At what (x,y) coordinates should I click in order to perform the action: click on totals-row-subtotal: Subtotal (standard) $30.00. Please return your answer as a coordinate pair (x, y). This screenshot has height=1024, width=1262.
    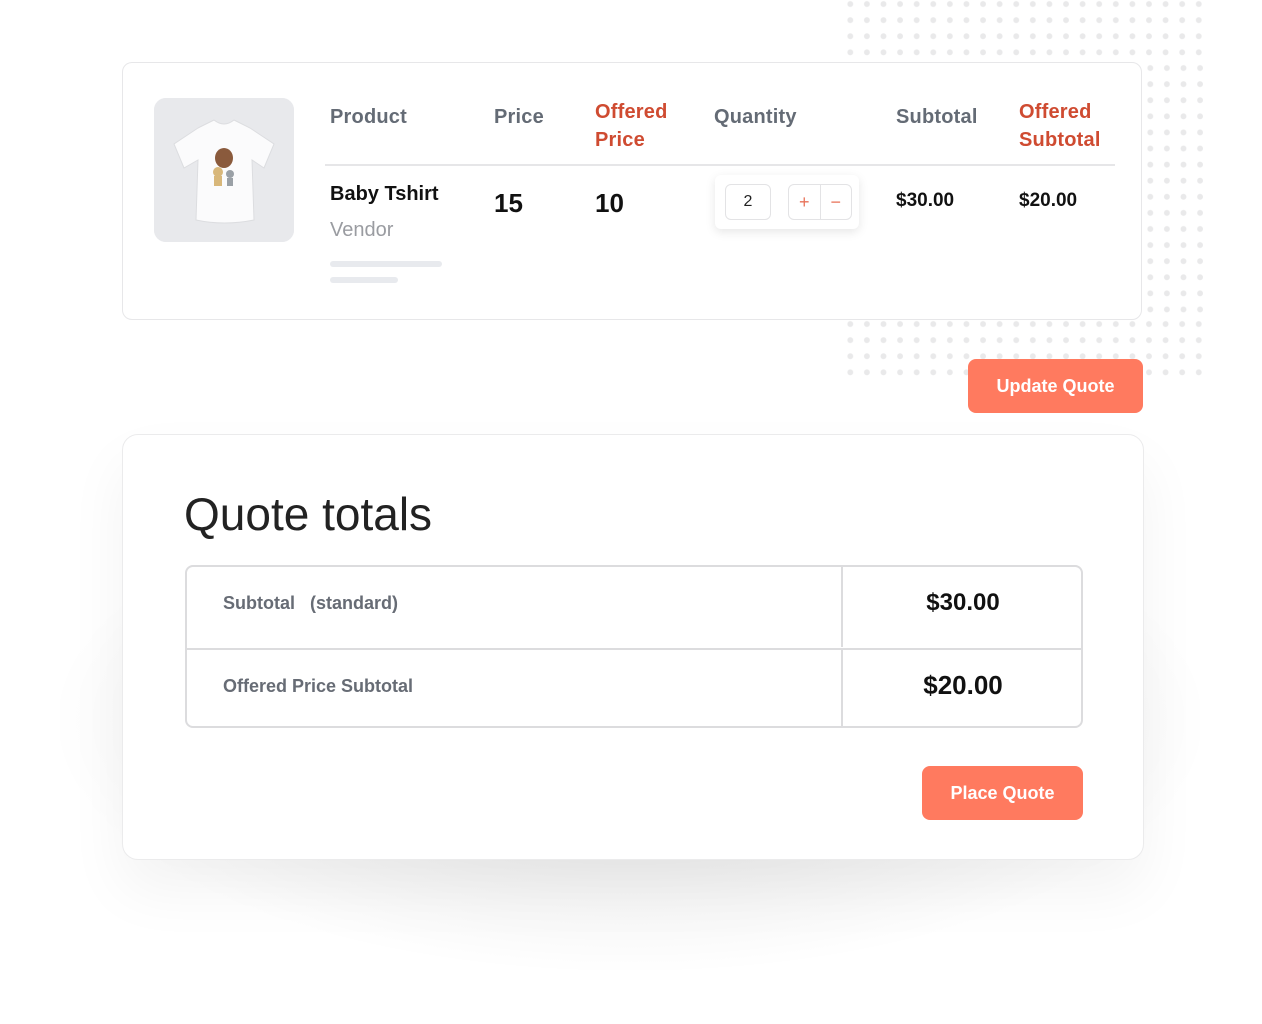
    Looking at the image, I should click on (634, 607).